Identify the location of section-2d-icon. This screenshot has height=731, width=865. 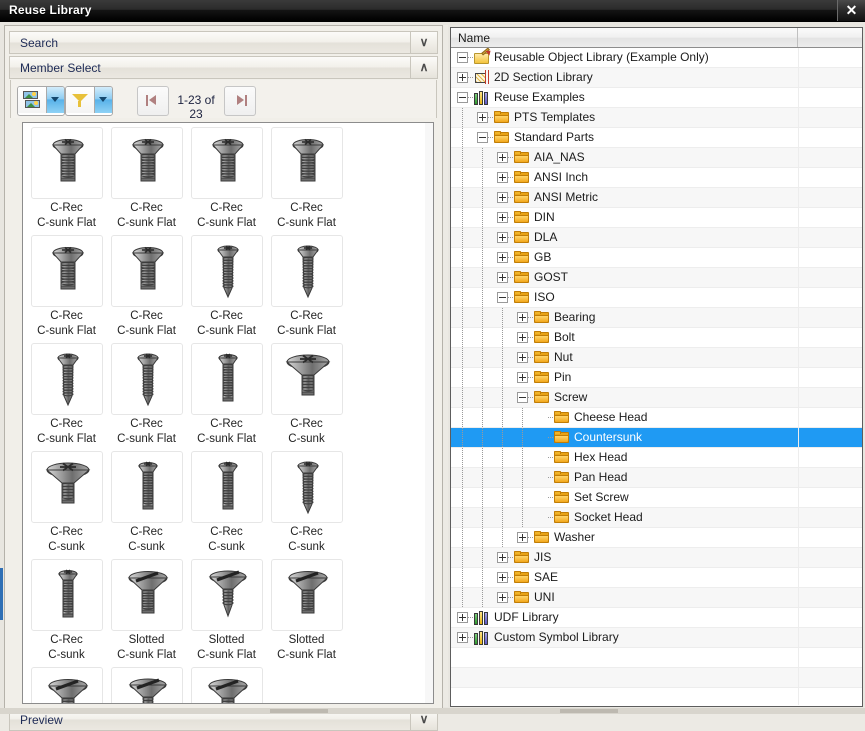
(482, 77).